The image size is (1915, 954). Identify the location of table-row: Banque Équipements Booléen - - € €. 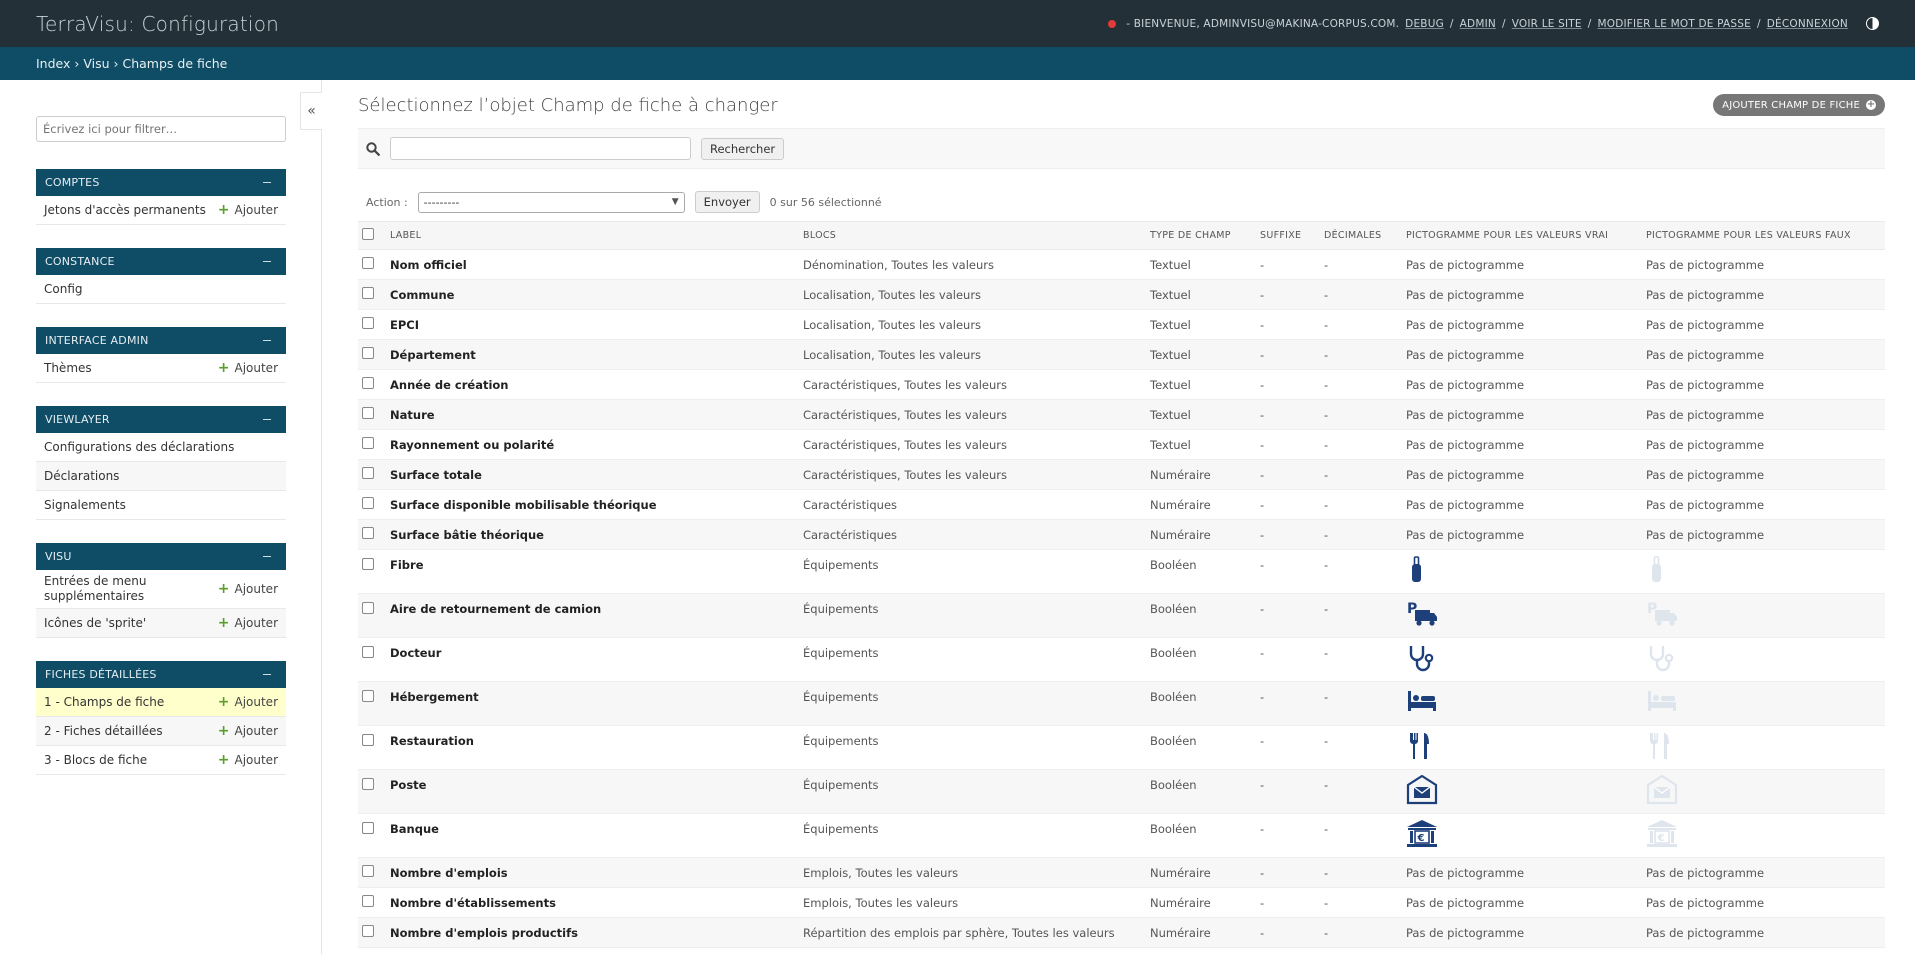
(1121, 835).